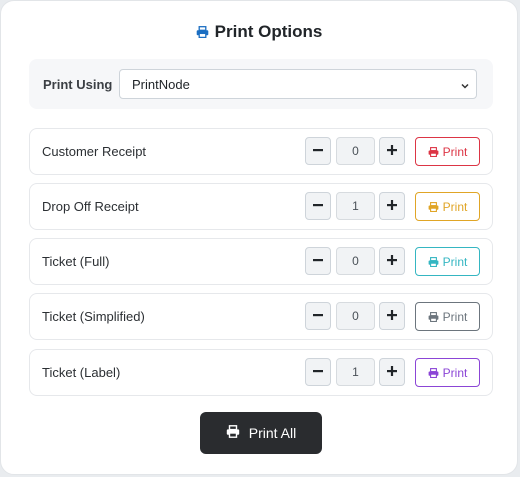  I want to click on chevron-down-icon, so click(465, 86).